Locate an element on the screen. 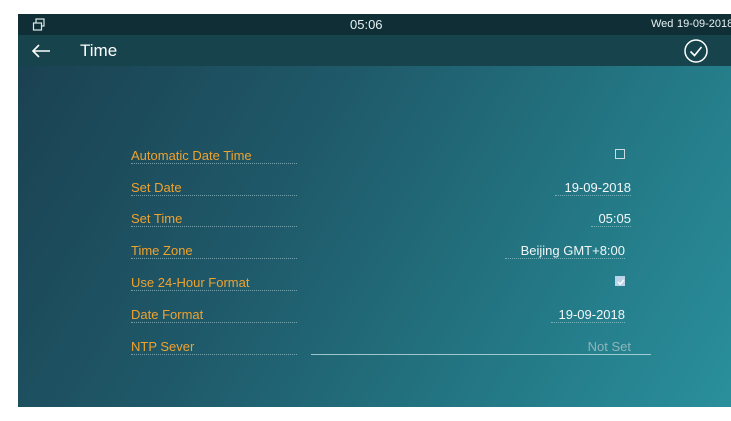 The image size is (731, 421). arrow-left-icon is located at coordinates (40, 51).